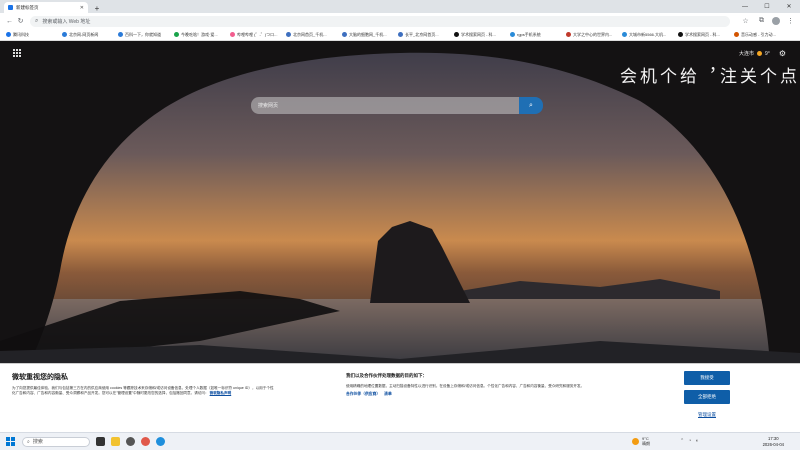 This screenshot has height=450, width=800. Describe the element at coordinates (761, 21) in the screenshot. I see `extensions-icon: ⧉` at that location.